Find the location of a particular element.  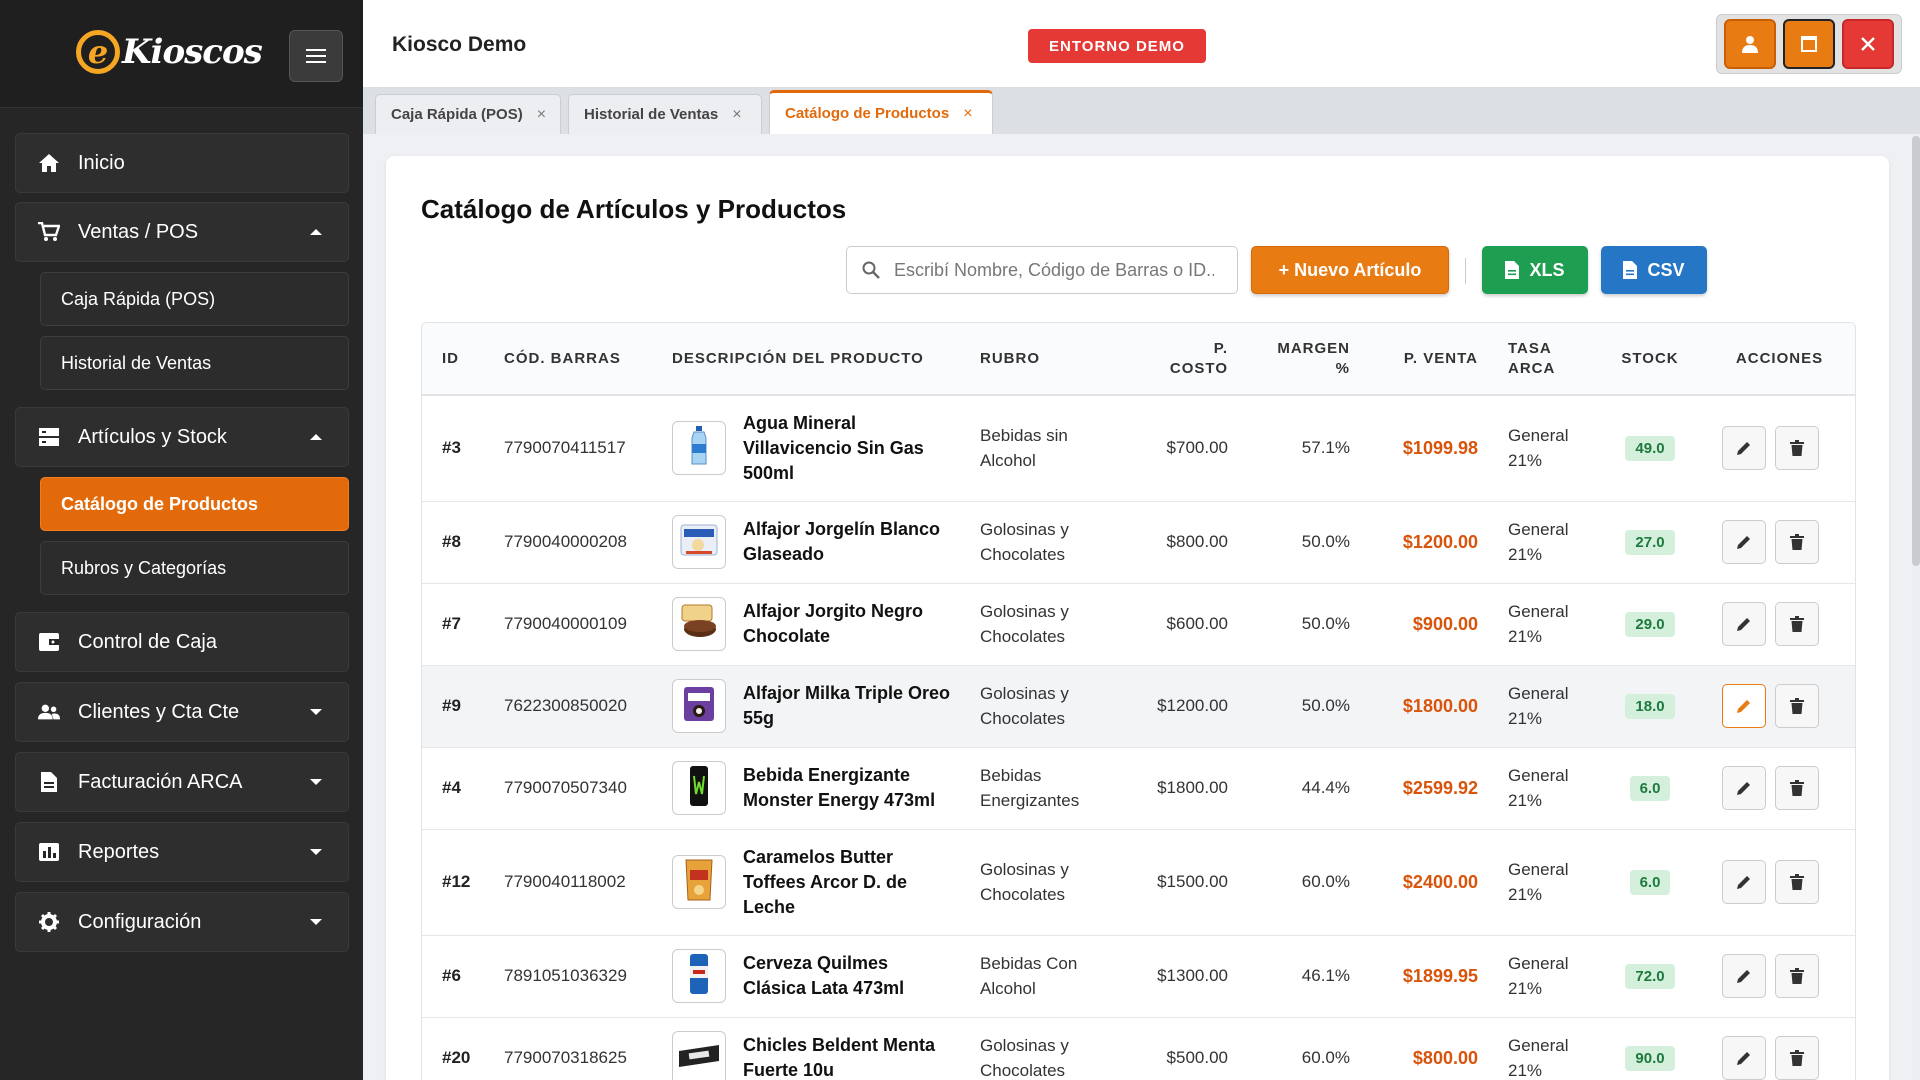

search-box is located at coordinates (1042, 270).